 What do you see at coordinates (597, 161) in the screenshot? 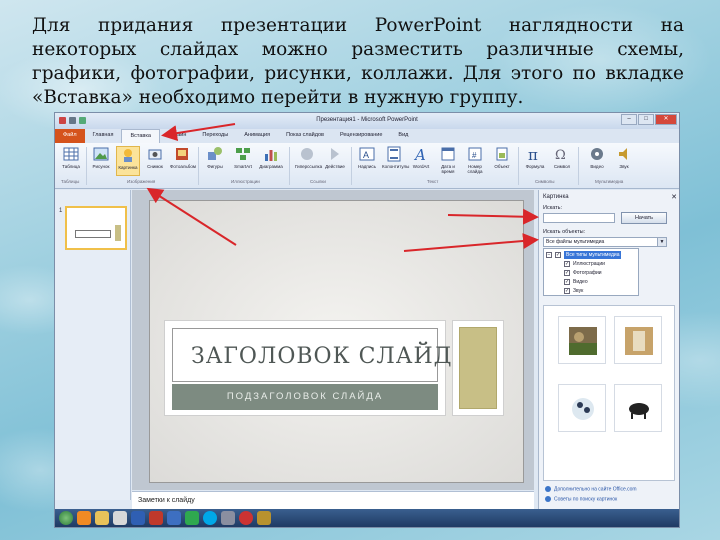
I see `video-button: Видео` at bounding box center [597, 161].